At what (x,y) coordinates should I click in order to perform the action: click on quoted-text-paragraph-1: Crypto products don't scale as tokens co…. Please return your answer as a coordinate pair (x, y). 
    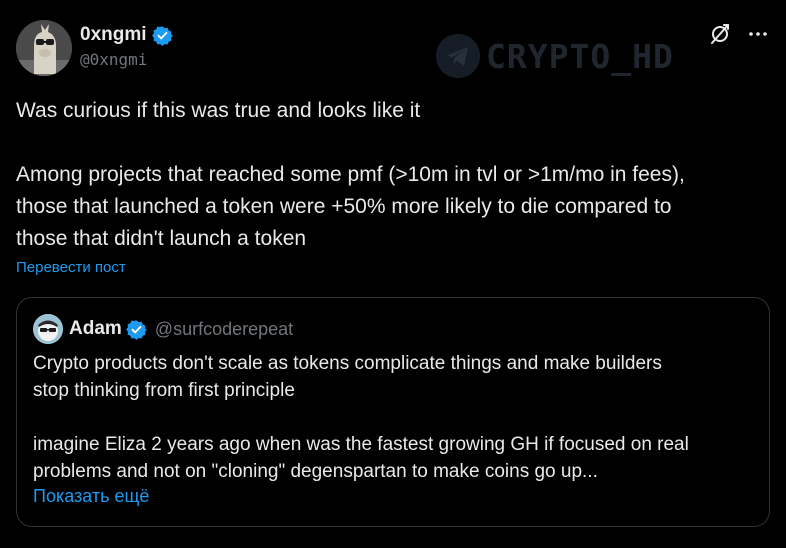
    Looking at the image, I should click on (347, 377).